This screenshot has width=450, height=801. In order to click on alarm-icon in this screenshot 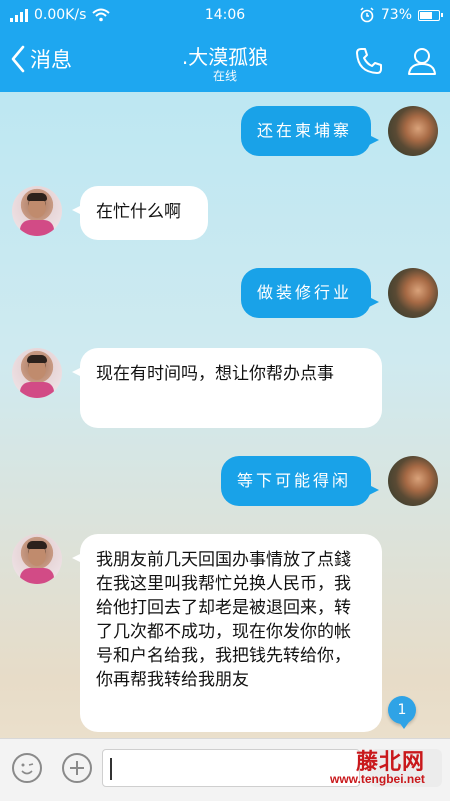, I will do `click(367, 15)`.